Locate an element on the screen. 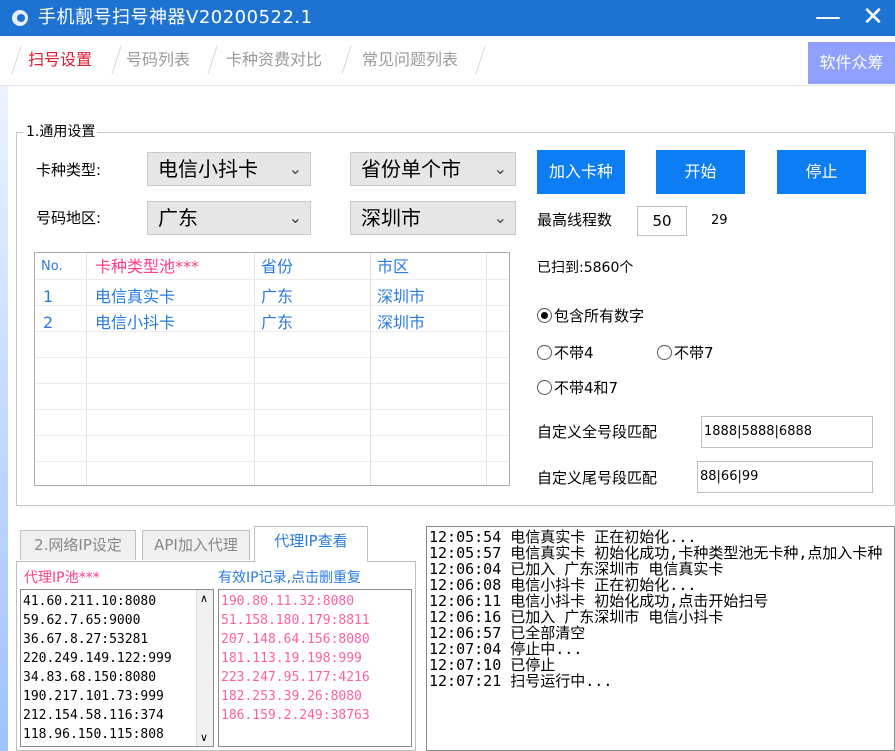 The width and height of the screenshot is (895, 751). radio-no-4-and-7: 不带4和7 is located at coordinates (577, 388).